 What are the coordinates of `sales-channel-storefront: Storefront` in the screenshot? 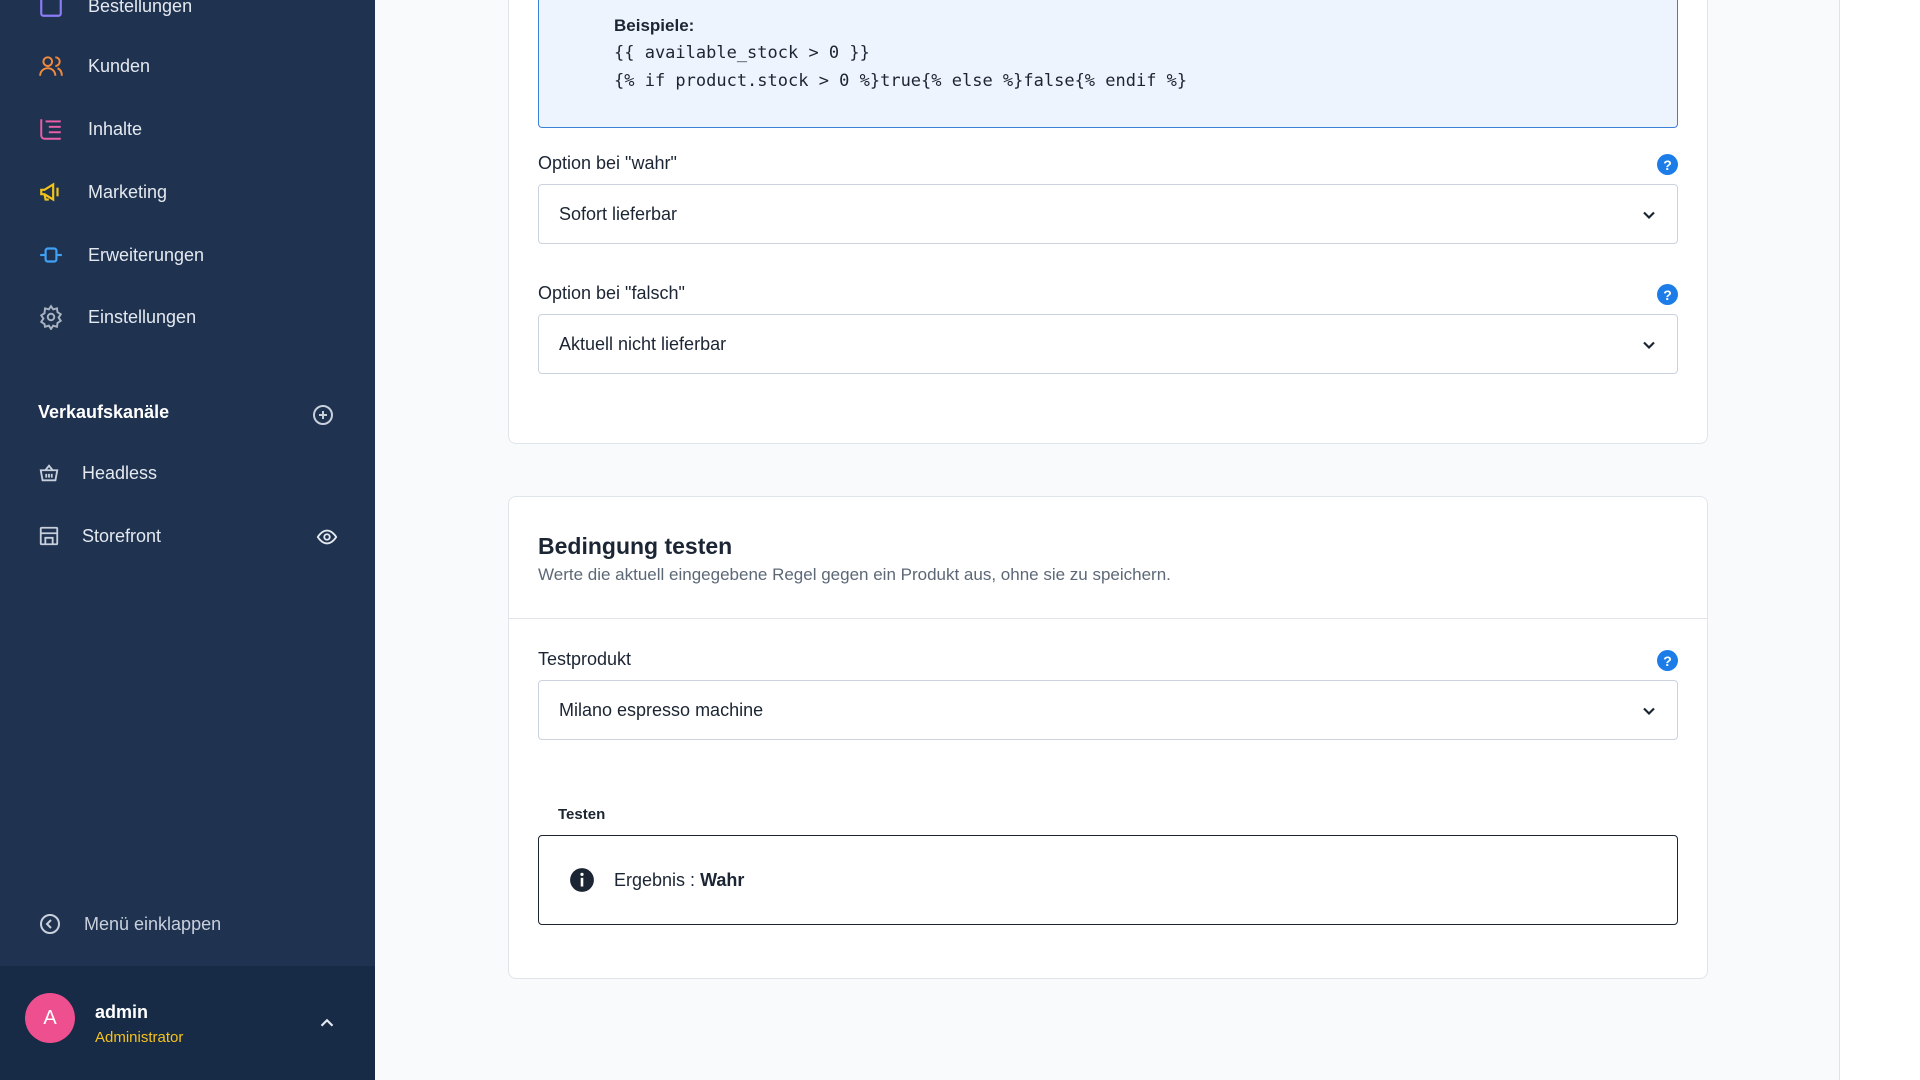 It's located at (99, 536).